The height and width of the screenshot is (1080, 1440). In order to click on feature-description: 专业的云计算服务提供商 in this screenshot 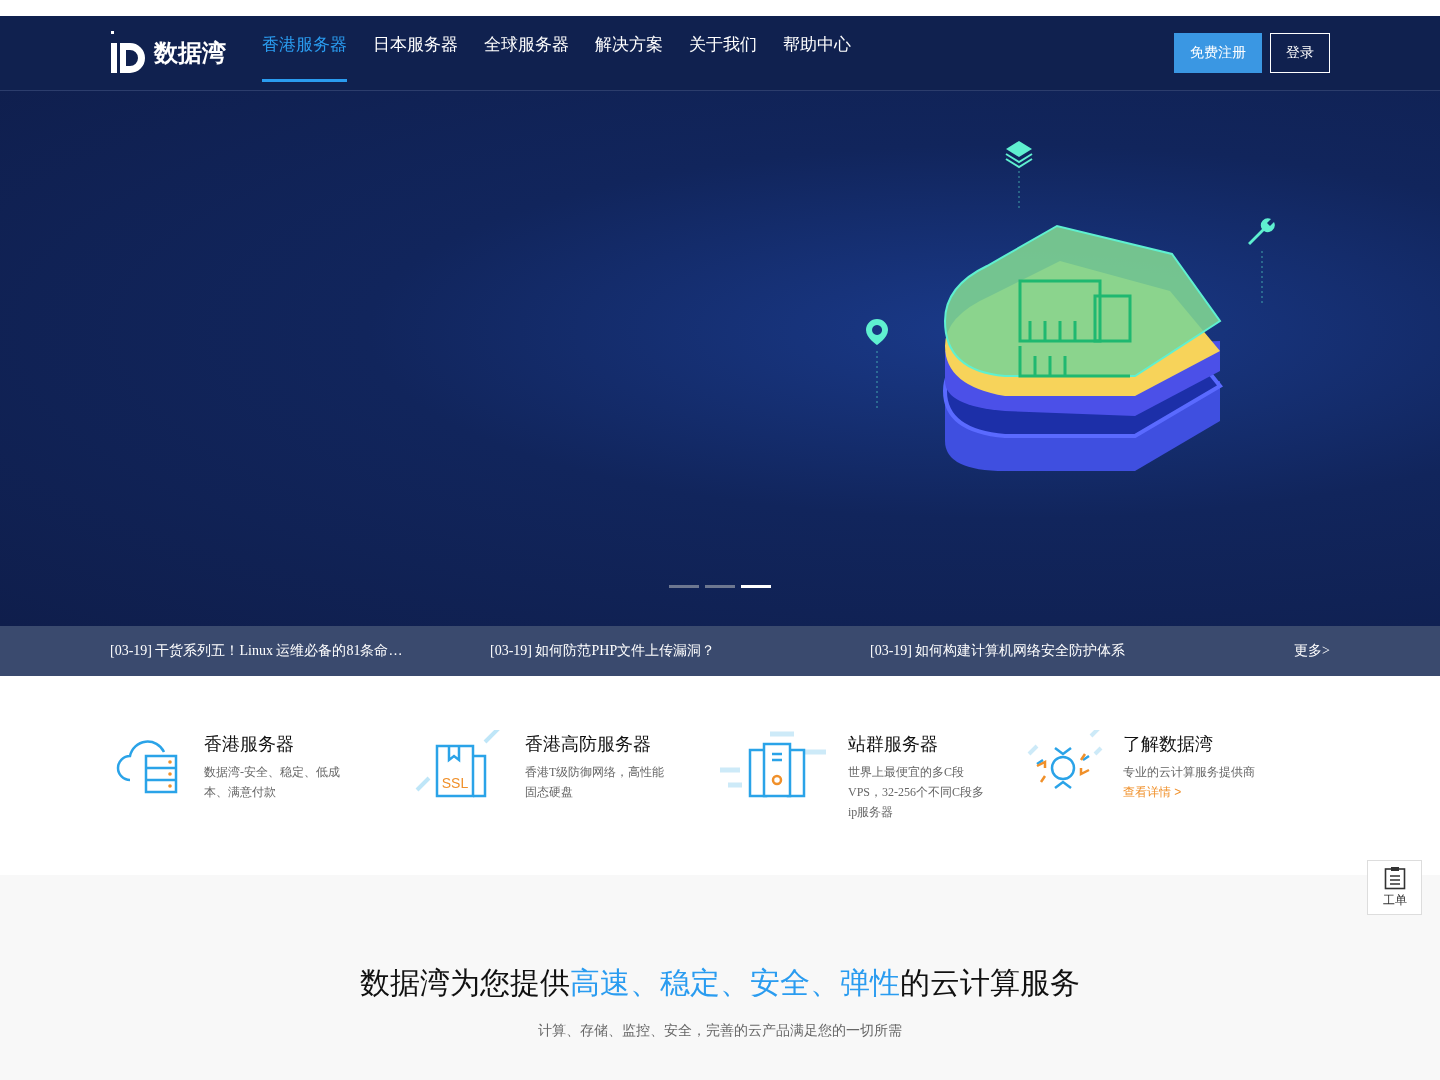, I will do `click(1189, 772)`.